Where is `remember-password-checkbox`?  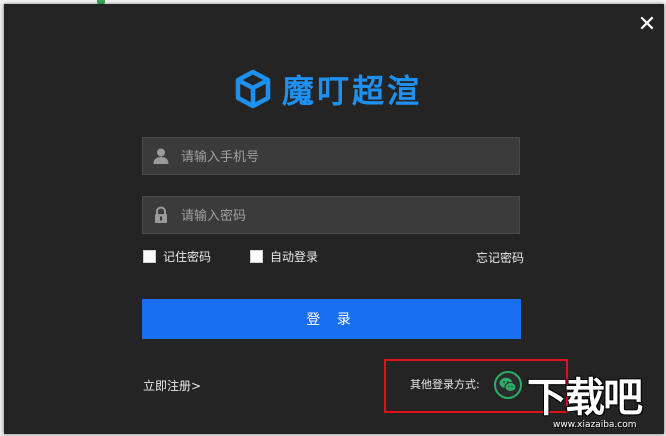
remember-password-checkbox is located at coordinates (149, 256).